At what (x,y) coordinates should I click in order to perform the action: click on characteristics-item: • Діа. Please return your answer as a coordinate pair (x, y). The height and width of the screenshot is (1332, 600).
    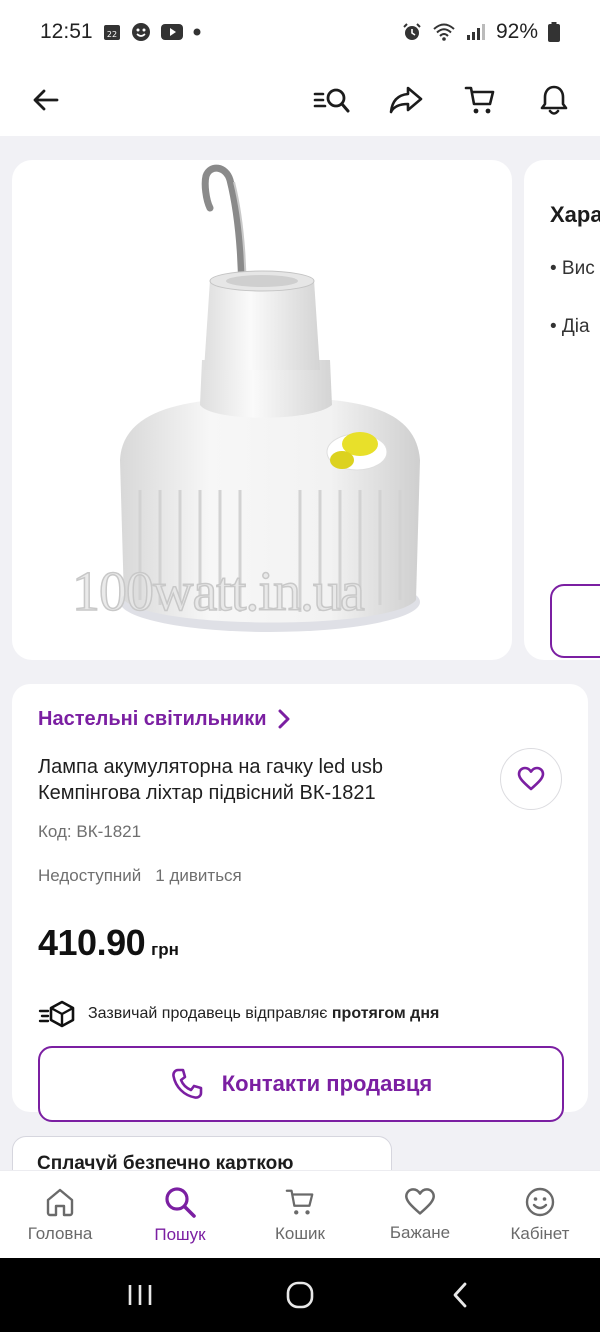
    Looking at the image, I should click on (570, 326).